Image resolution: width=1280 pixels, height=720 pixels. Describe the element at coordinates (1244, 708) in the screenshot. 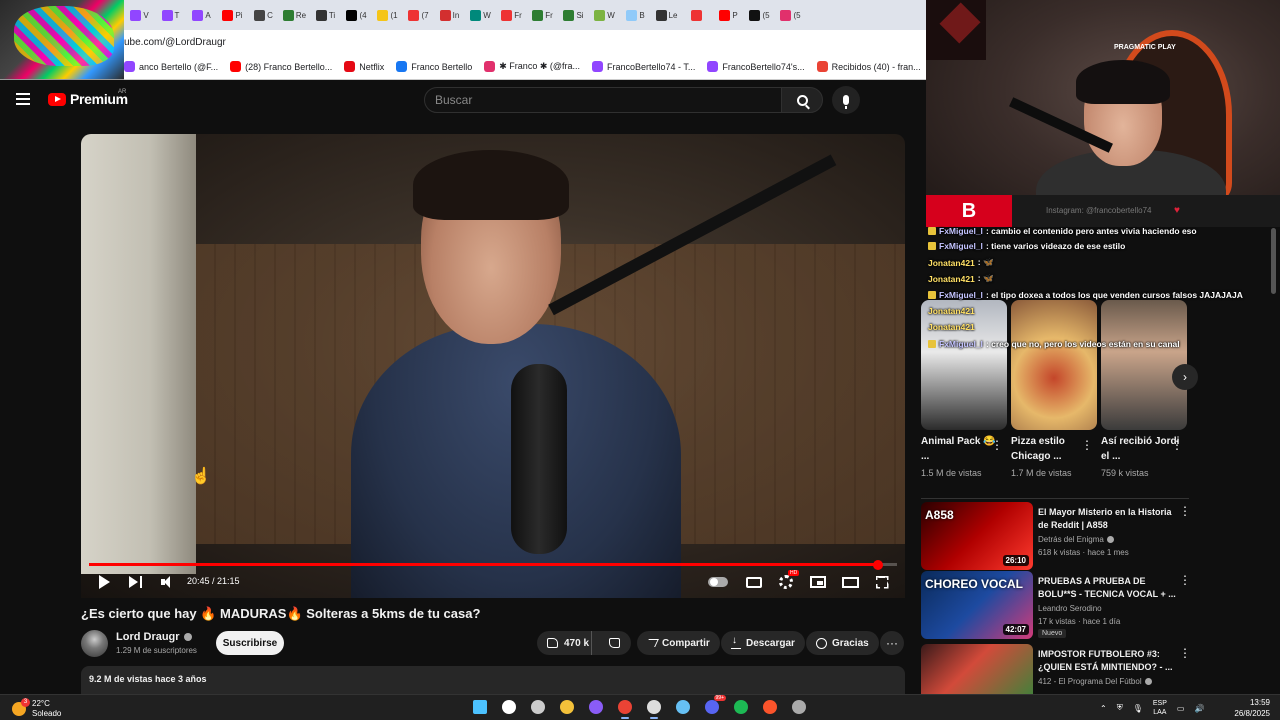

I see `clock: 13:59 26/8/2025` at that location.